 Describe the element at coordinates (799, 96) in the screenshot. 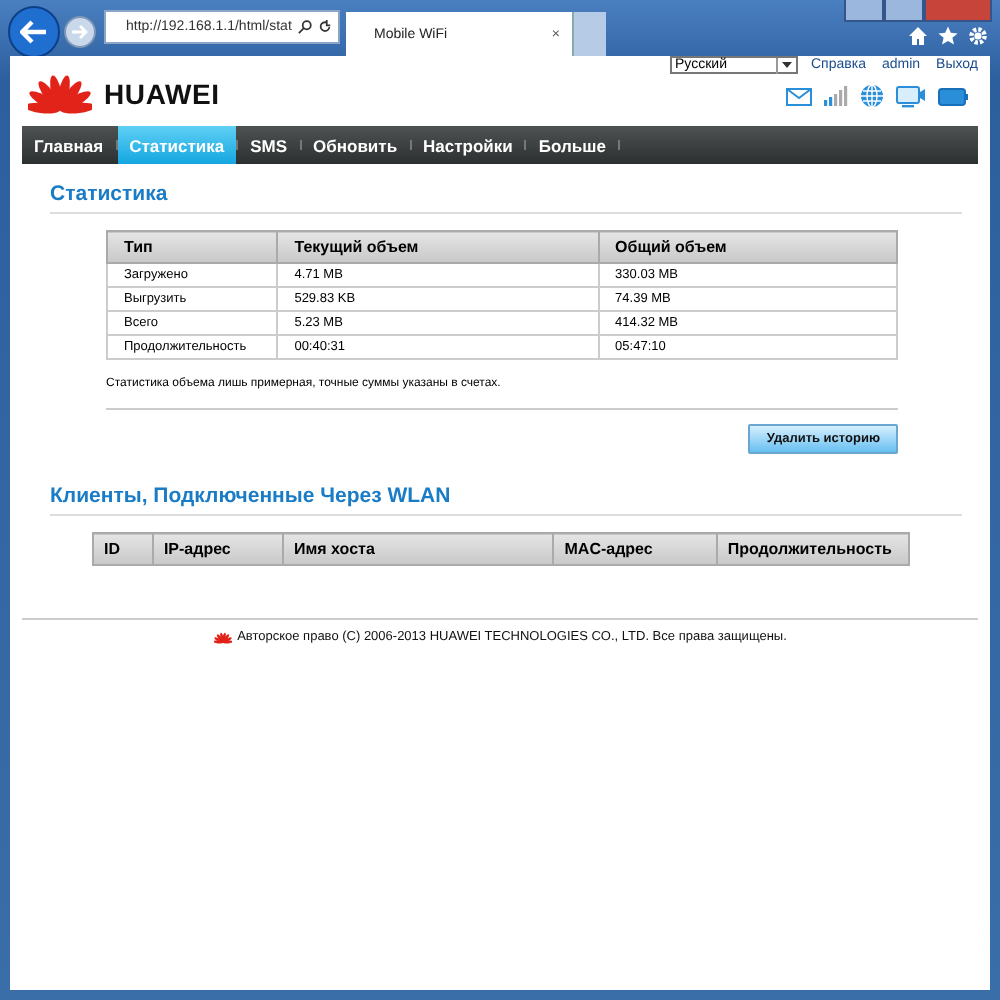

I see `mail-icon` at that location.